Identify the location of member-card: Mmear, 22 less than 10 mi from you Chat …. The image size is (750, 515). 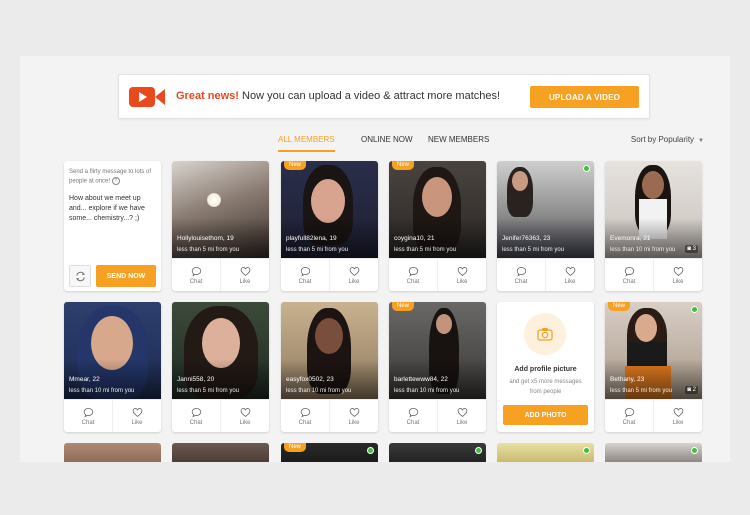
(112, 367).